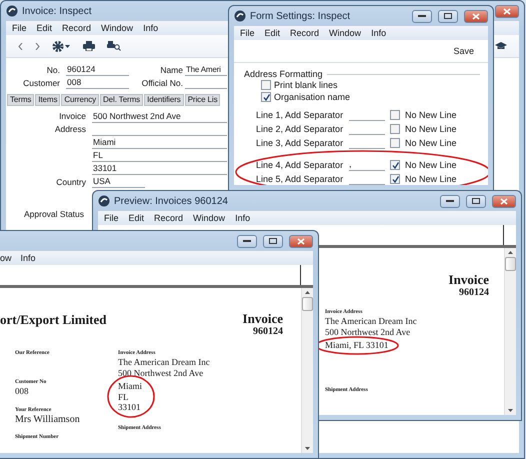 This screenshot has height=459, width=526. What do you see at coordinates (6, 258) in the screenshot?
I see `menu-item: ow` at bounding box center [6, 258].